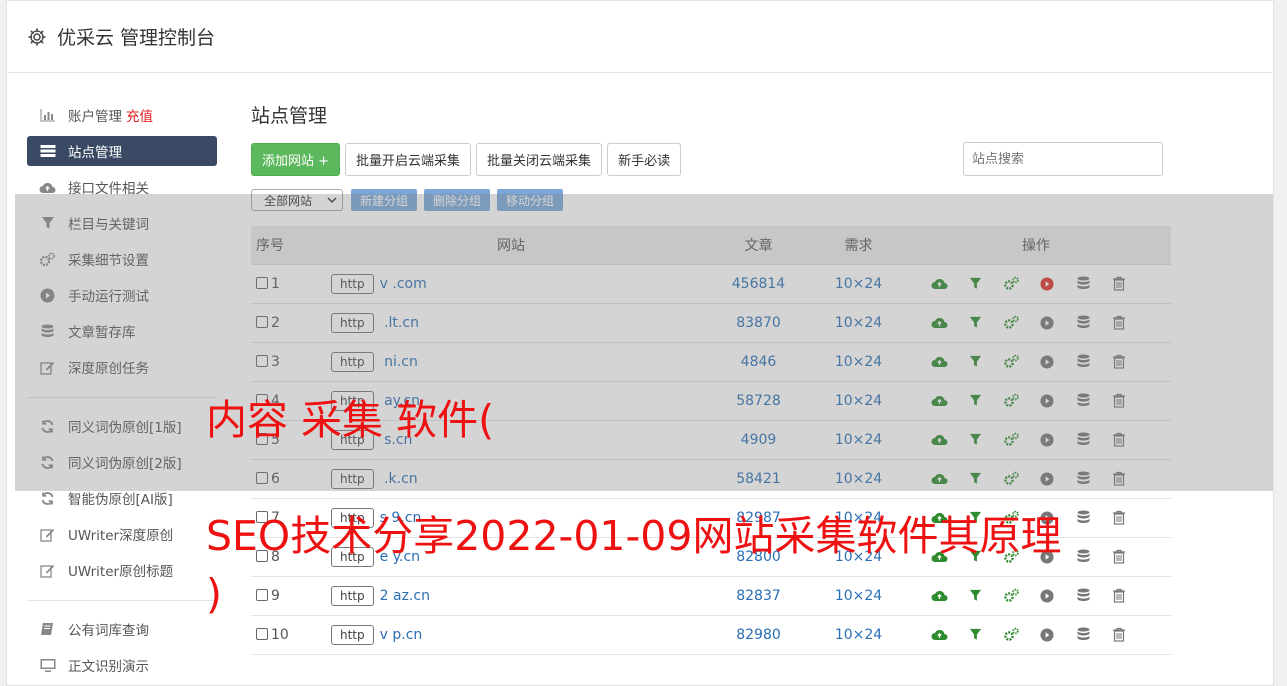 The height and width of the screenshot is (686, 1287). Describe the element at coordinates (405, 596) in the screenshot. I see `site-domain-link: 2 az.cn` at that location.